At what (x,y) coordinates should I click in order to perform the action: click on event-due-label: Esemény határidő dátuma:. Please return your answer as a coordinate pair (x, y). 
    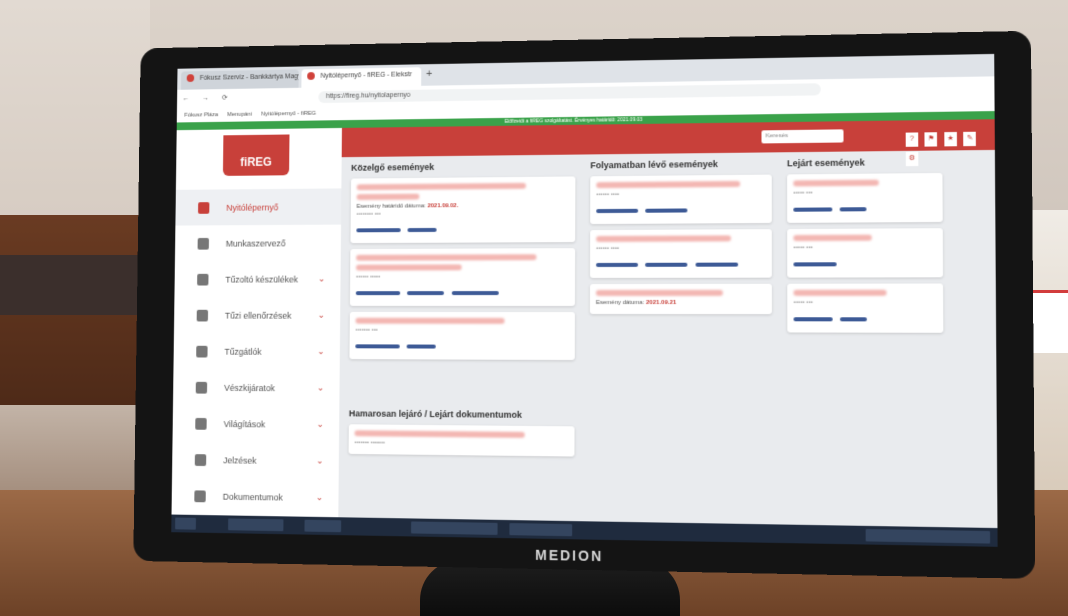
    Looking at the image, I should click on (391, 206).